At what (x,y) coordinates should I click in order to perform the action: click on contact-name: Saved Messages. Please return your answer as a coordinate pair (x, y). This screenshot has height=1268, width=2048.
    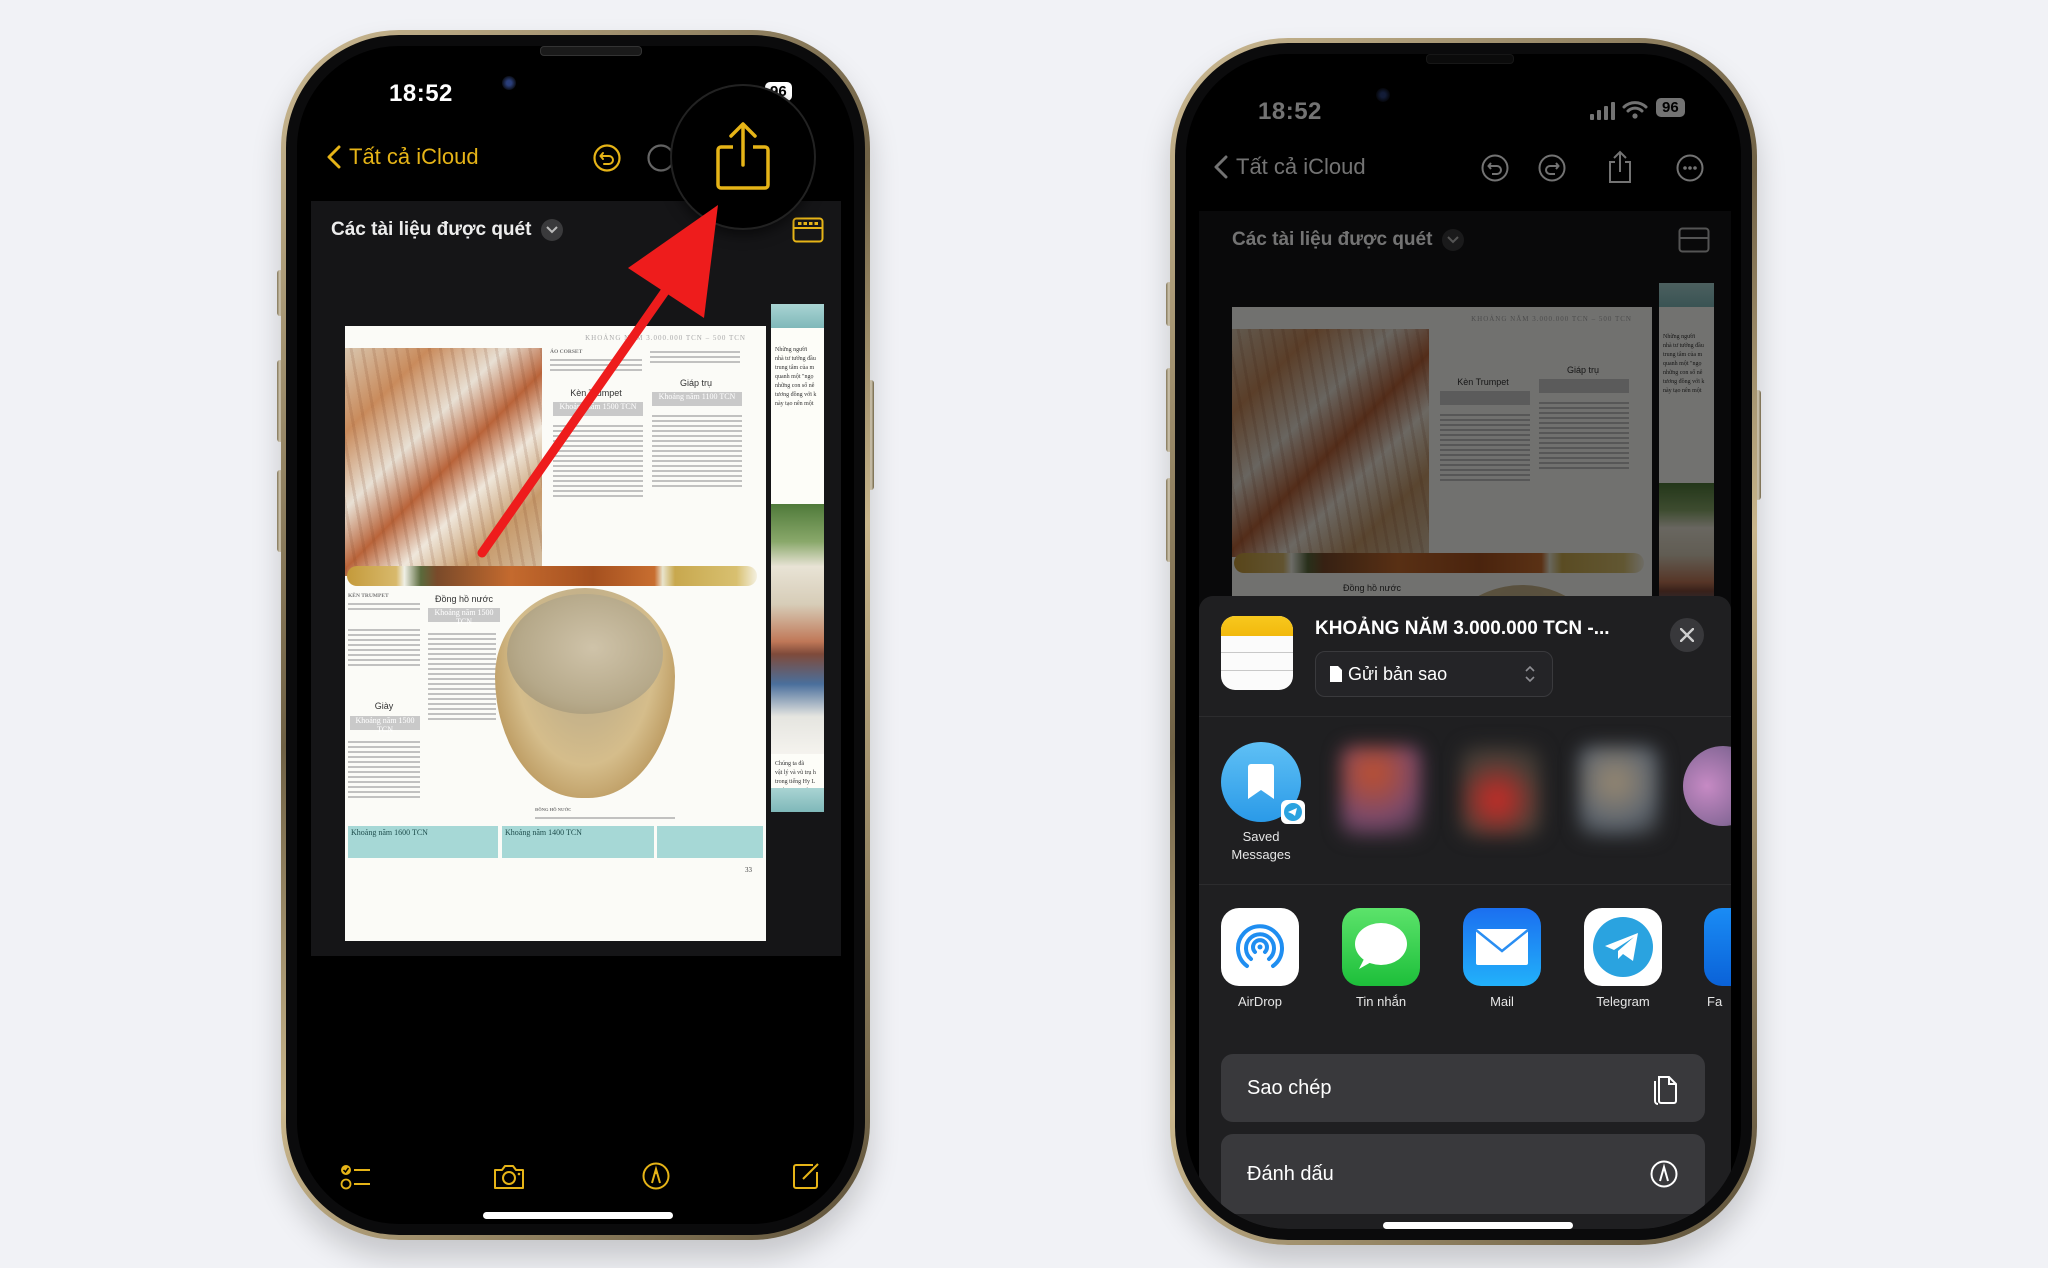
    Looking at the image, I should click on (1261, 845).